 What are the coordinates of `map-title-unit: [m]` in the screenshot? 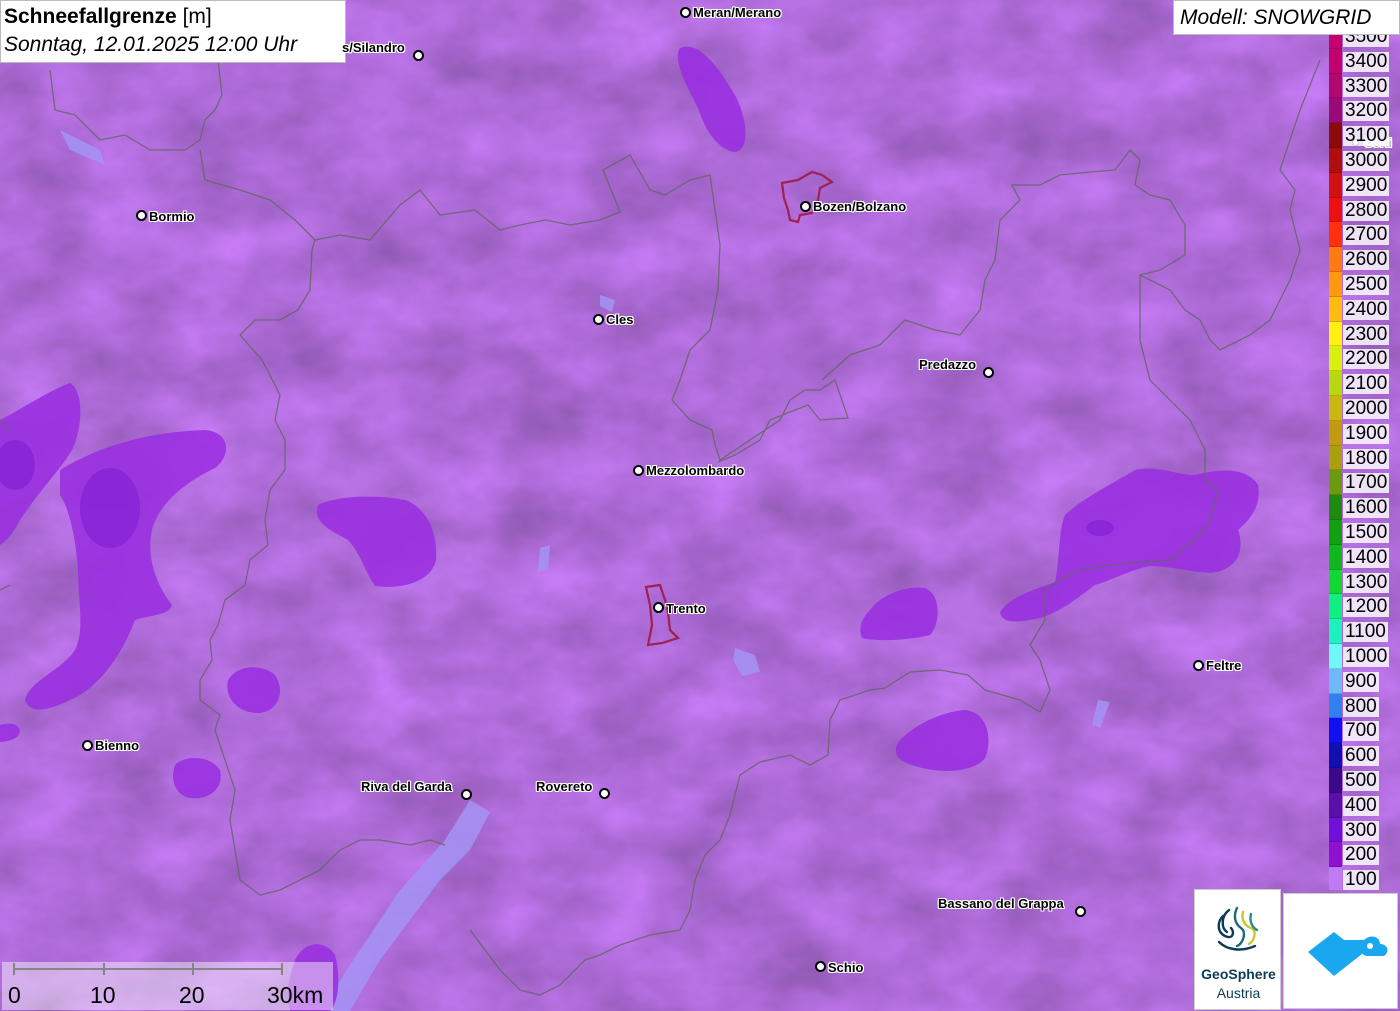 It's located at (197, 16).